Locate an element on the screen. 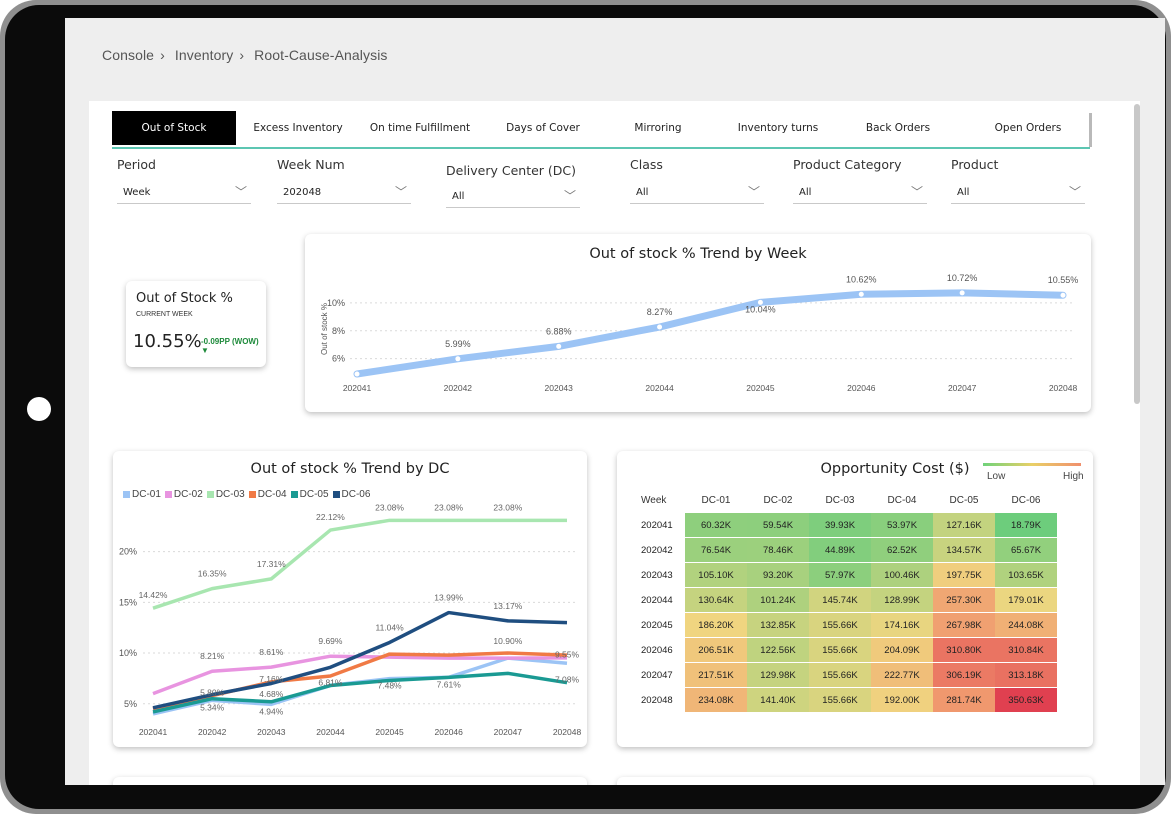  heatmap-cell: 204.09K is located at coordinates (902, 650).